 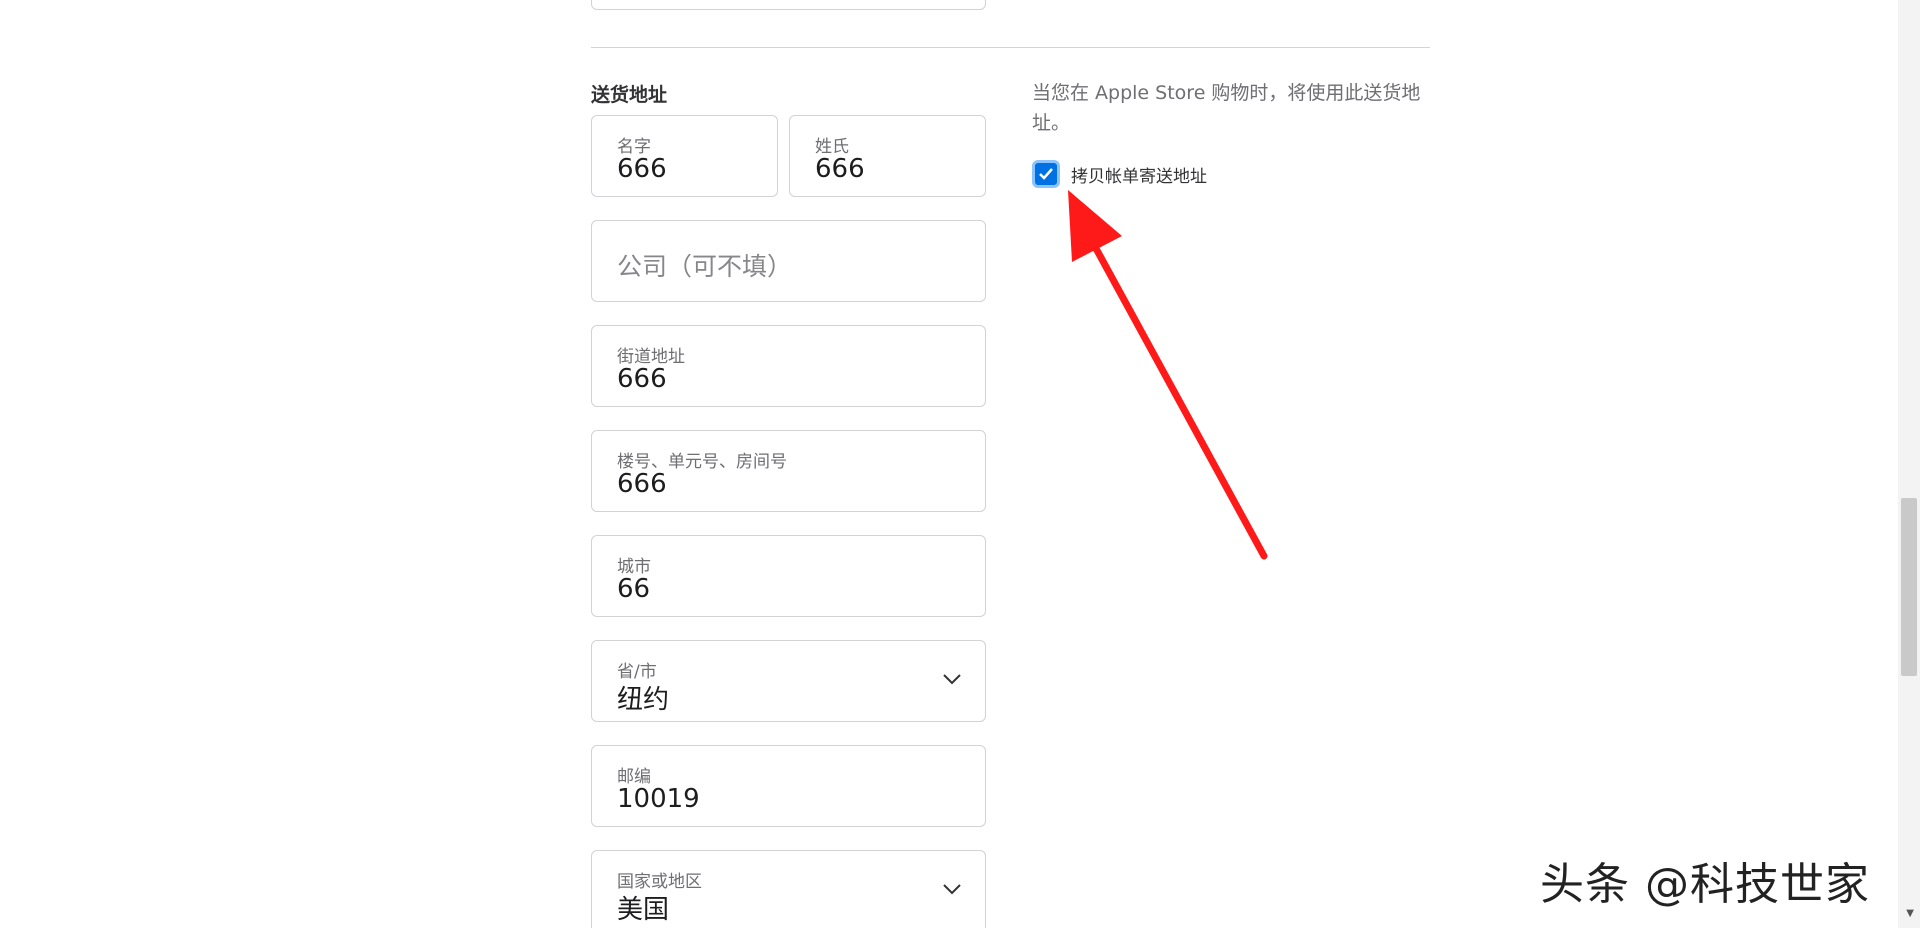 I want to click on watermark: 头条 @科技世家, so click(x=1705, y=884).